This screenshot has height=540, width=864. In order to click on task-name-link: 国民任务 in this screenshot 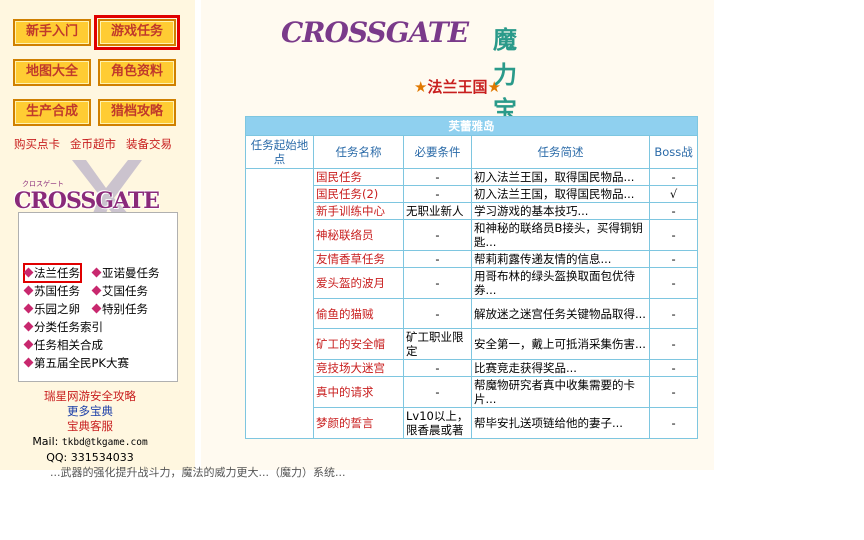, I will do `click(358, 177)`.